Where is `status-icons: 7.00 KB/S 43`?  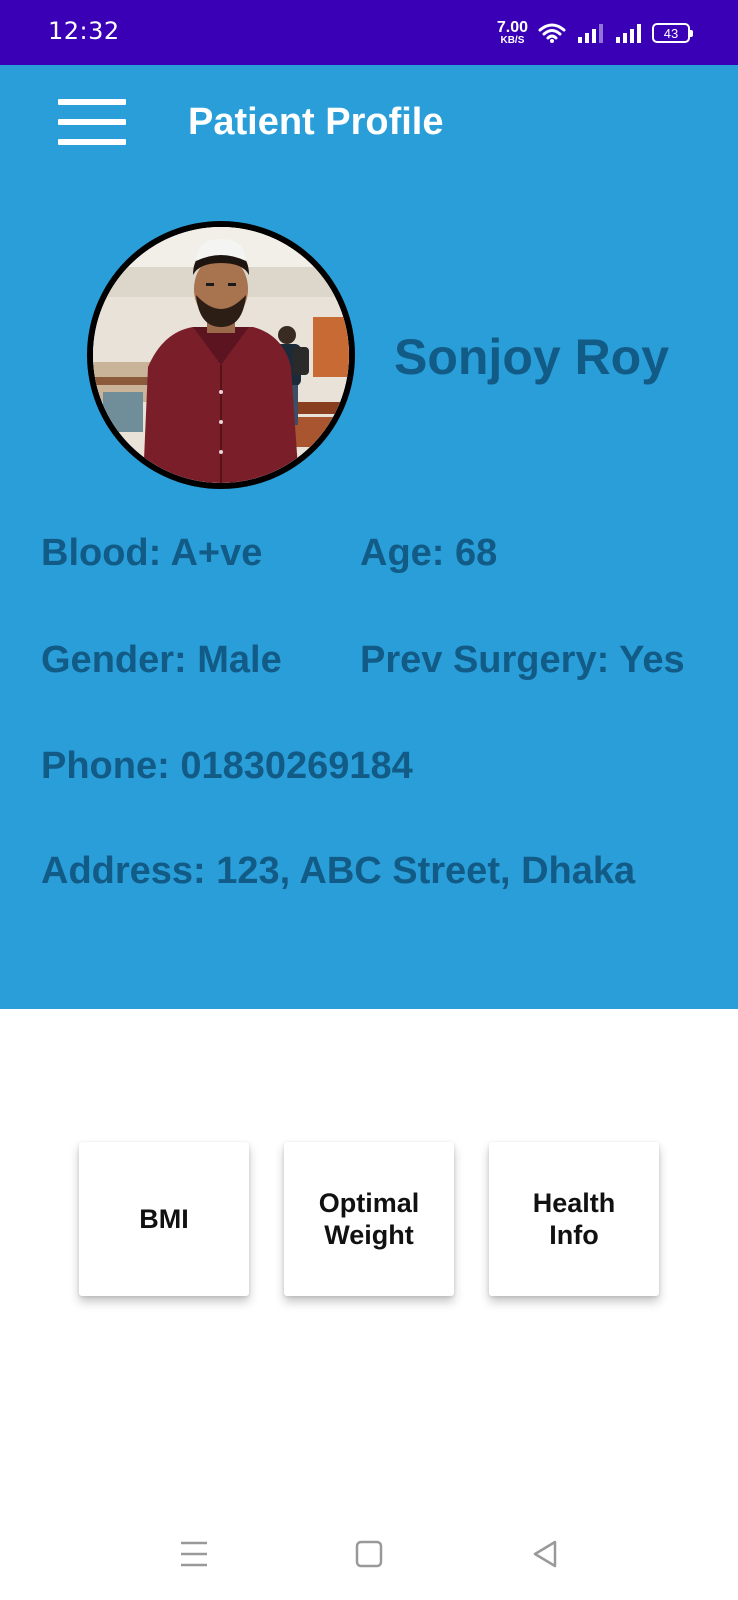
status-icons: 7.00 KB/S 43 is located at coordinates (595, 33).